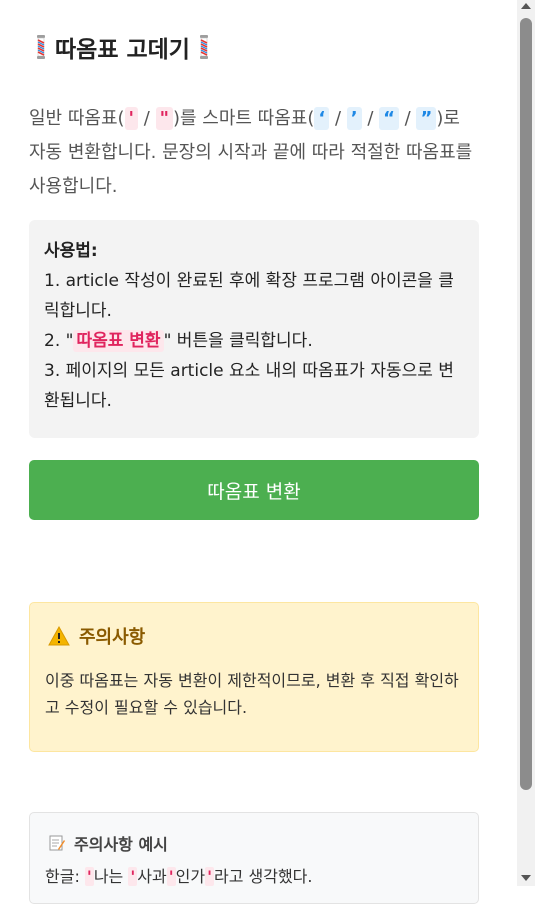 Image resolution: width=535 pixels, height=904 pixels. I want to click on memo-icon, so click(57, 843).